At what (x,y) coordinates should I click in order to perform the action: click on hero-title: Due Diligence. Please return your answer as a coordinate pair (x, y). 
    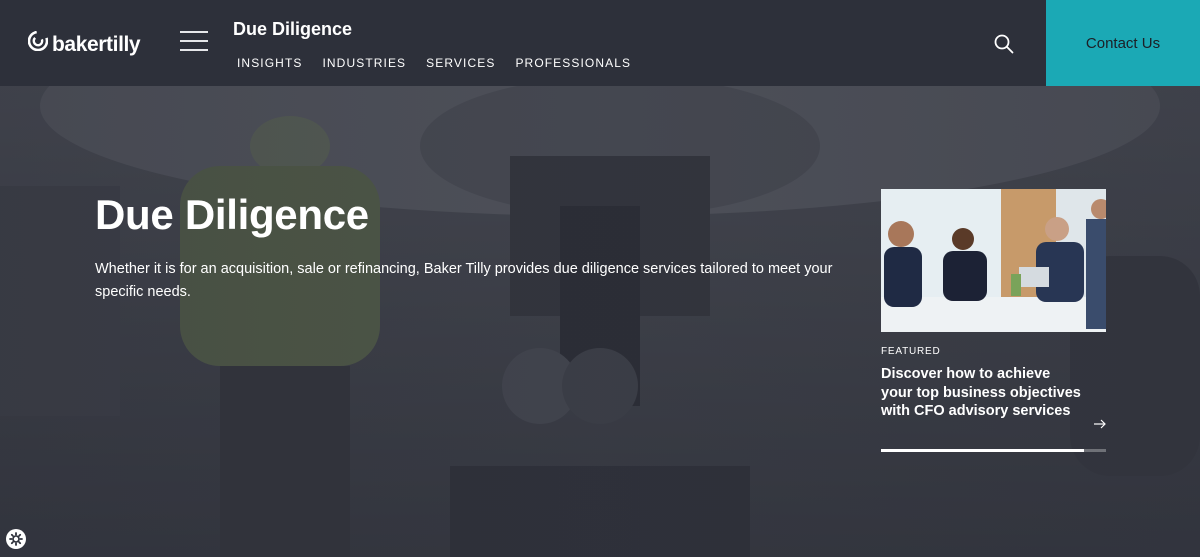
    Looking at the image, I should click on (232, 214).